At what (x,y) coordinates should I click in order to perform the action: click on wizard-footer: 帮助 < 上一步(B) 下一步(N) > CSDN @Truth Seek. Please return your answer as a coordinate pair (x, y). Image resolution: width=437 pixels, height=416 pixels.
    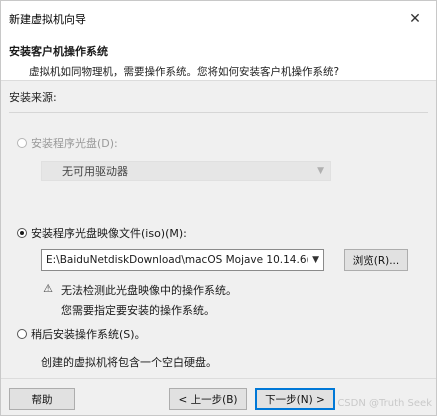
    Looking at the image, I should click on (218, 396).